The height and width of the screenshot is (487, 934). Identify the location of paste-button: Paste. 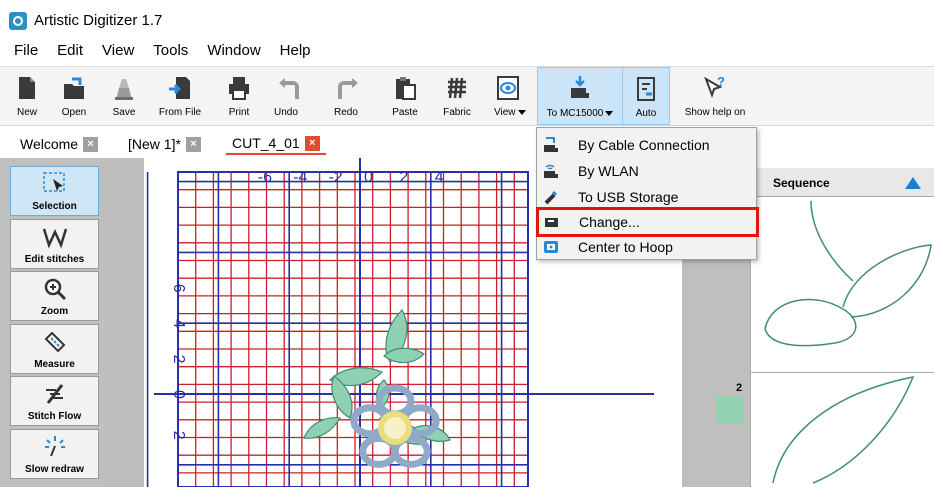
(405, 96).